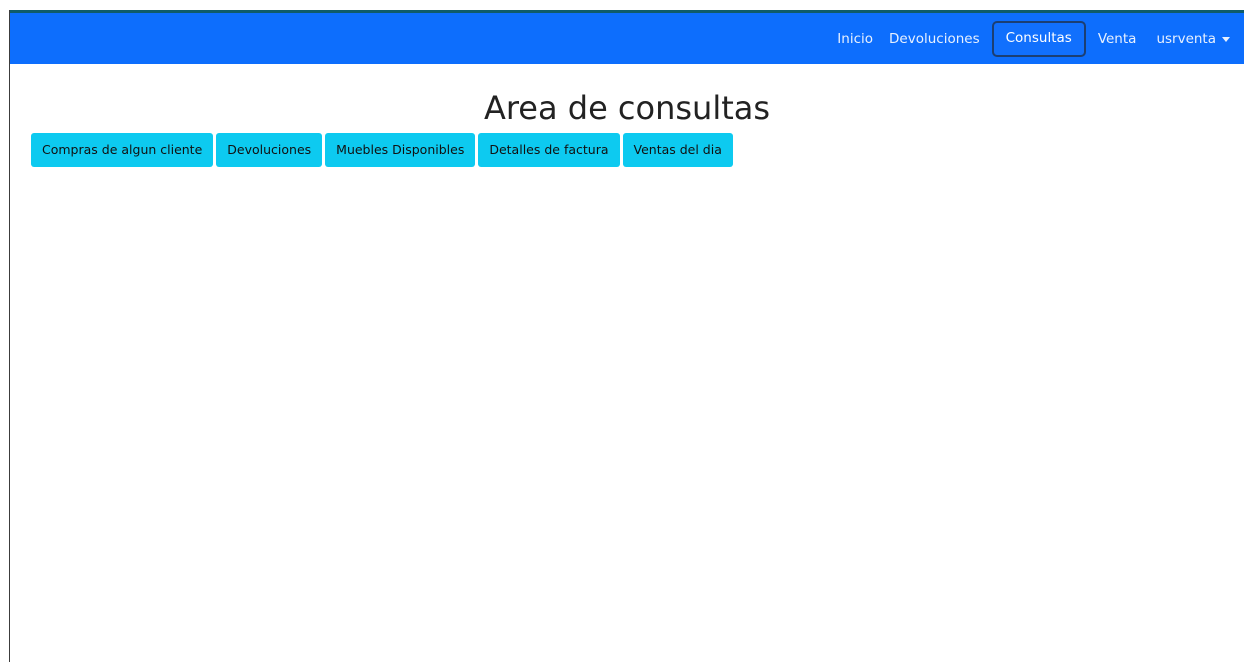 This screenshot has height=662, width=1244. I want to click on user-dropdown: usrventa, so click(1194, 39).